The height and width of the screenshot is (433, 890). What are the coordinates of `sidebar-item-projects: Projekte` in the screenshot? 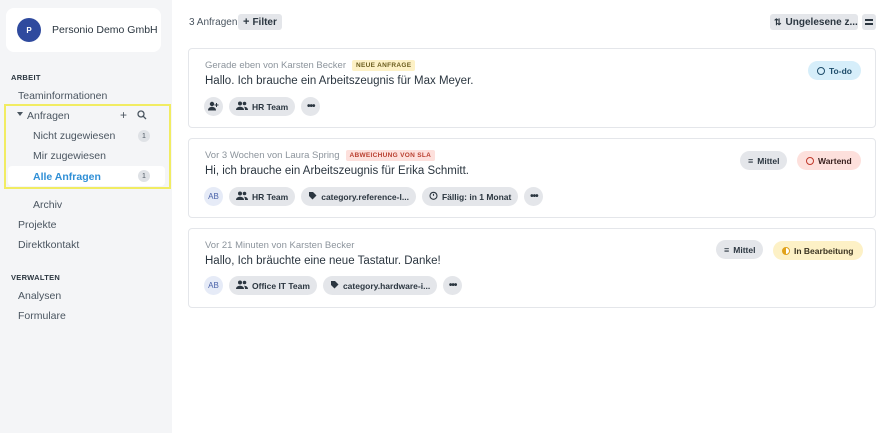 It's located at (37, 225).